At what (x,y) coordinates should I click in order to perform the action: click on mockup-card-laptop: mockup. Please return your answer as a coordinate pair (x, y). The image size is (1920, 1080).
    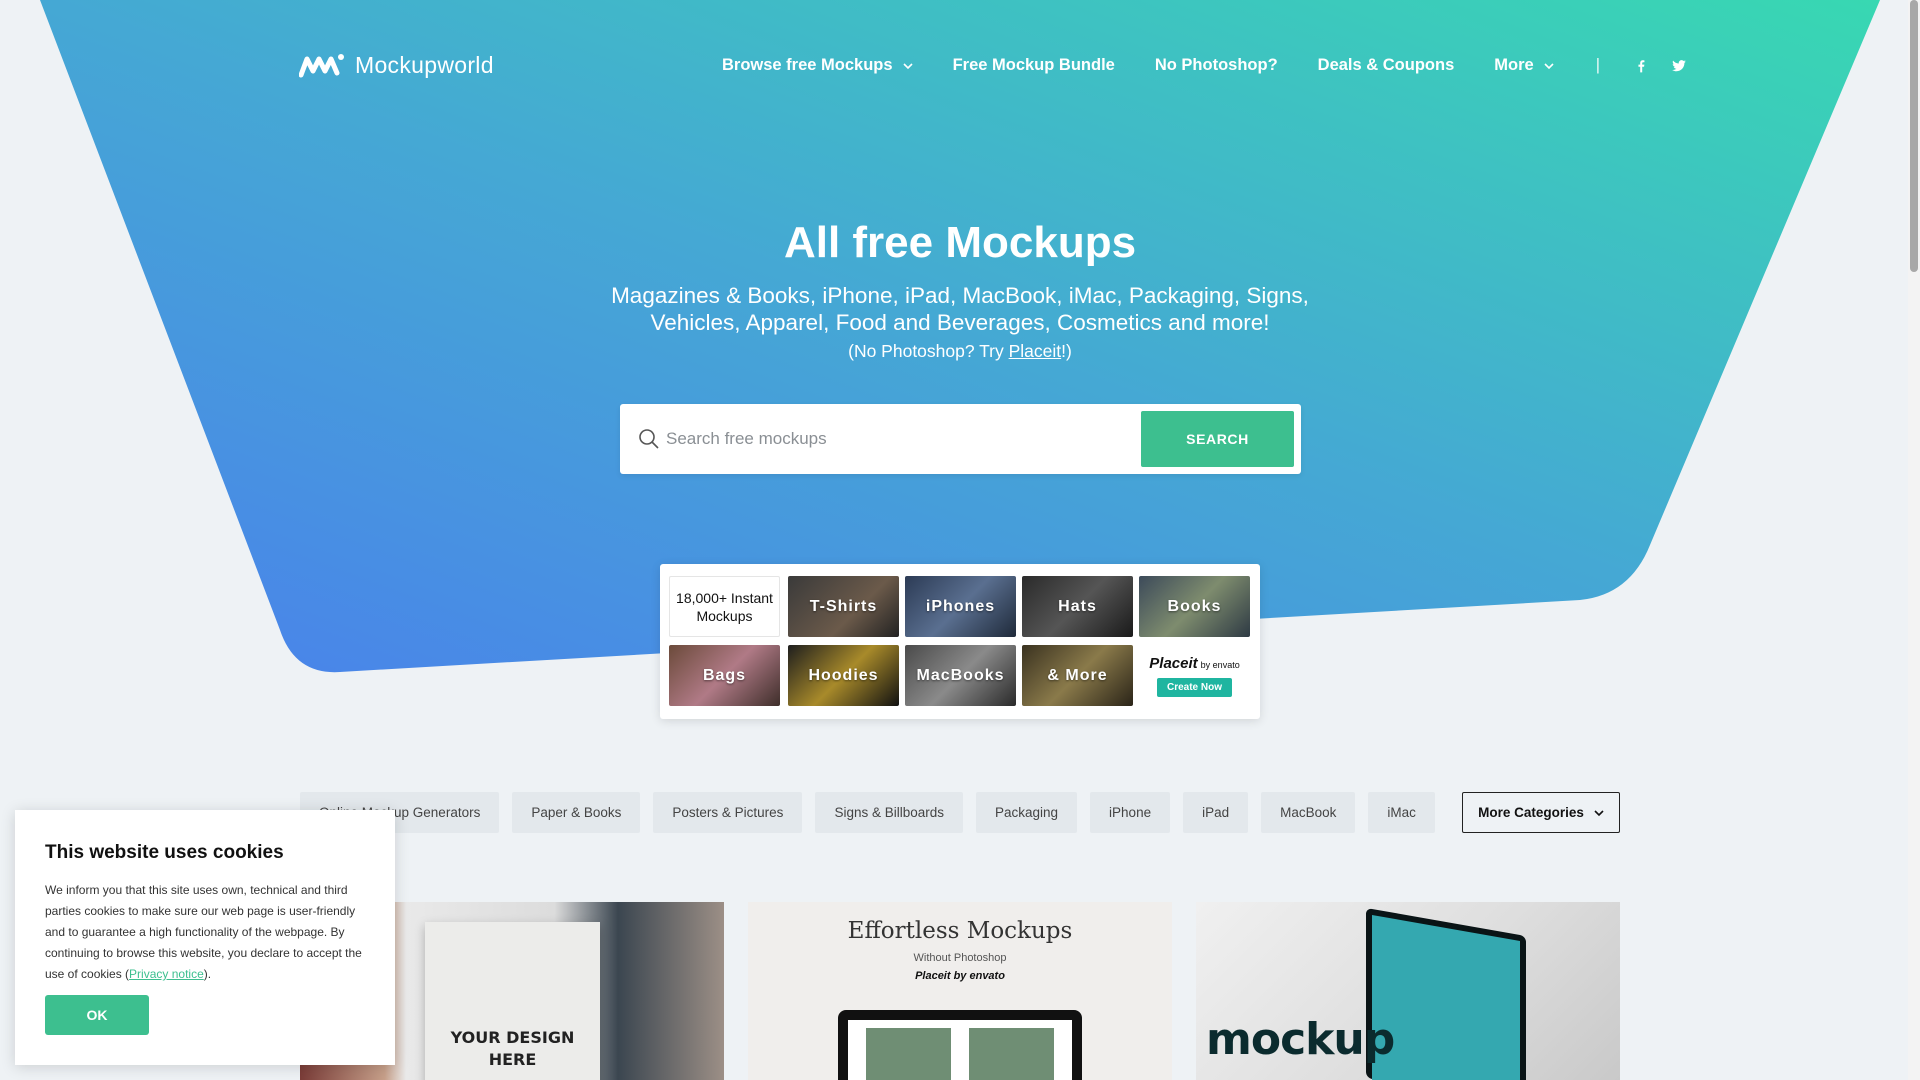
    Looking at the image, I should click on (1408, 991).